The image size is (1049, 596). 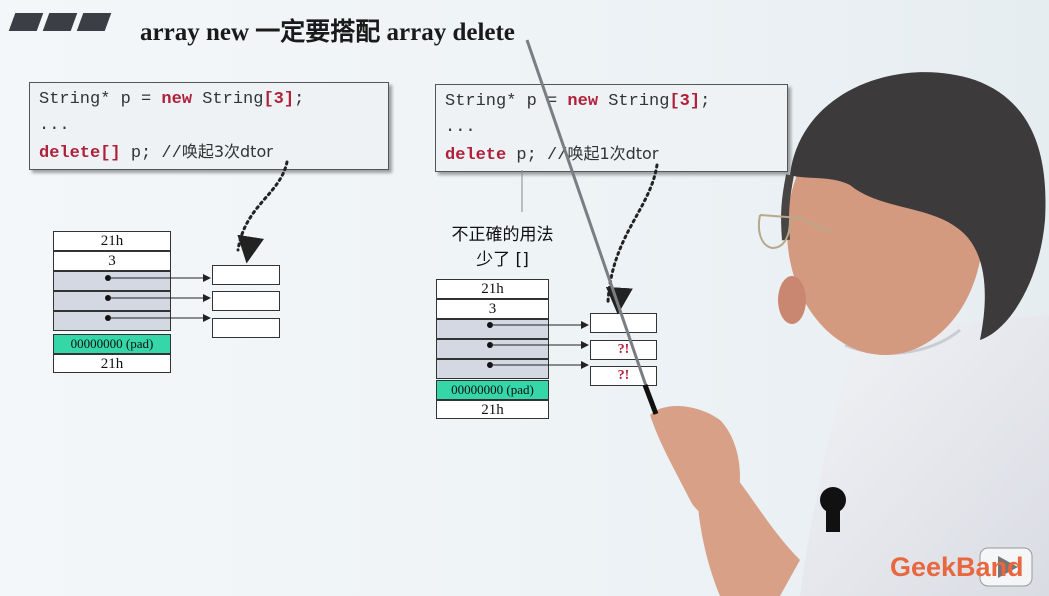 What do you see at coordinates (158, 298) in the screenshot?
I see `left-pointer-arrows` at bounding box center [158, 298].